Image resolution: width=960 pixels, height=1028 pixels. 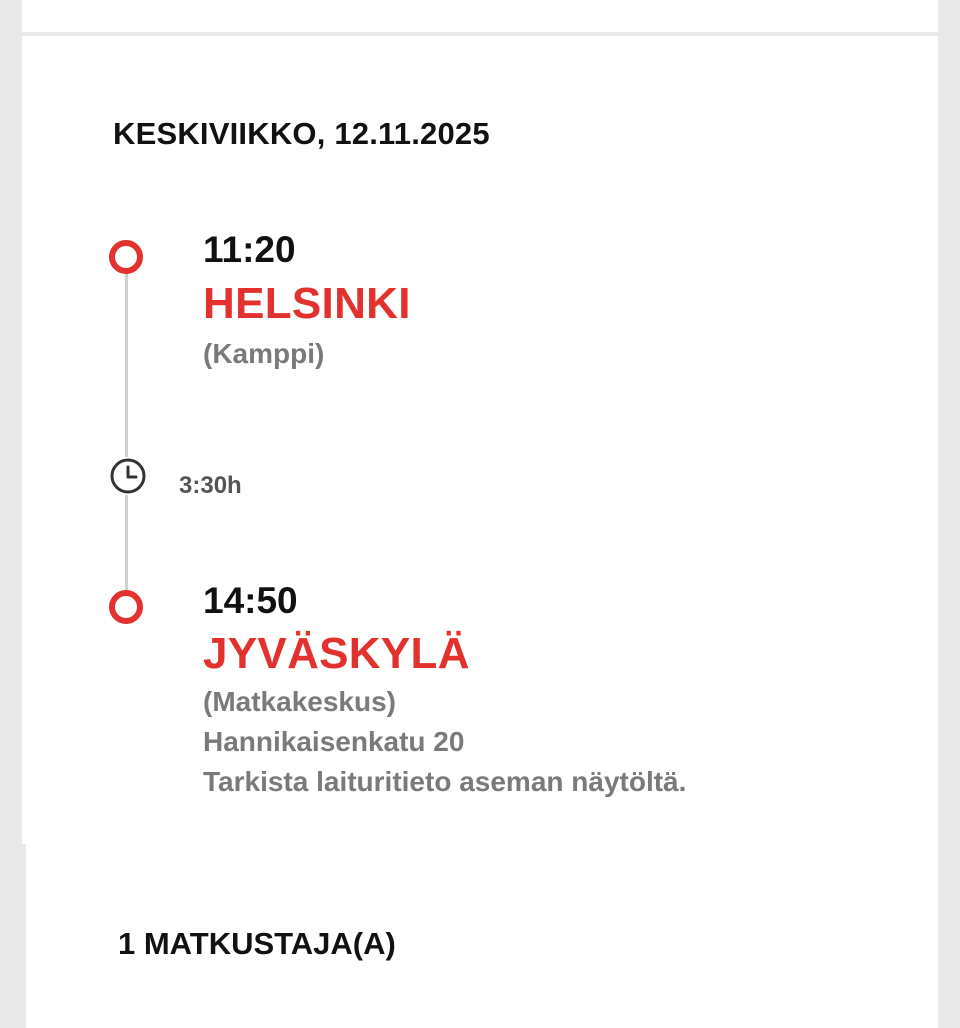 What do you see at coordinates (257, 943) in the screenshot?
I see `passenger-count: 1 MATKUSTAJA(A)` at bounding box center [257, 943].